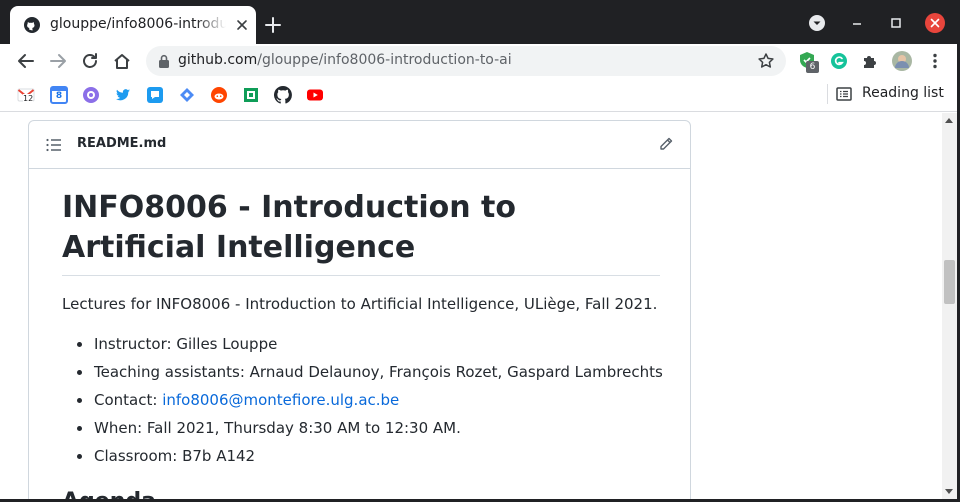  Describe the element at coordinates (902, 61) in the screenshot. I see `profile-avatar` at that location.